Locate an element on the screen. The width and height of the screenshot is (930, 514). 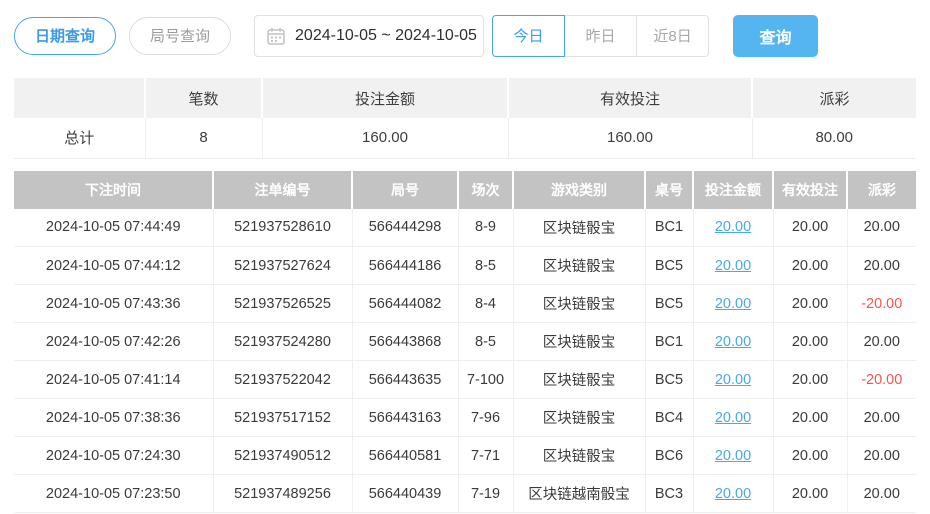
summary-total-row: 总计 8 160.00 160.00 80.00 is located at coordinates (465, 138).